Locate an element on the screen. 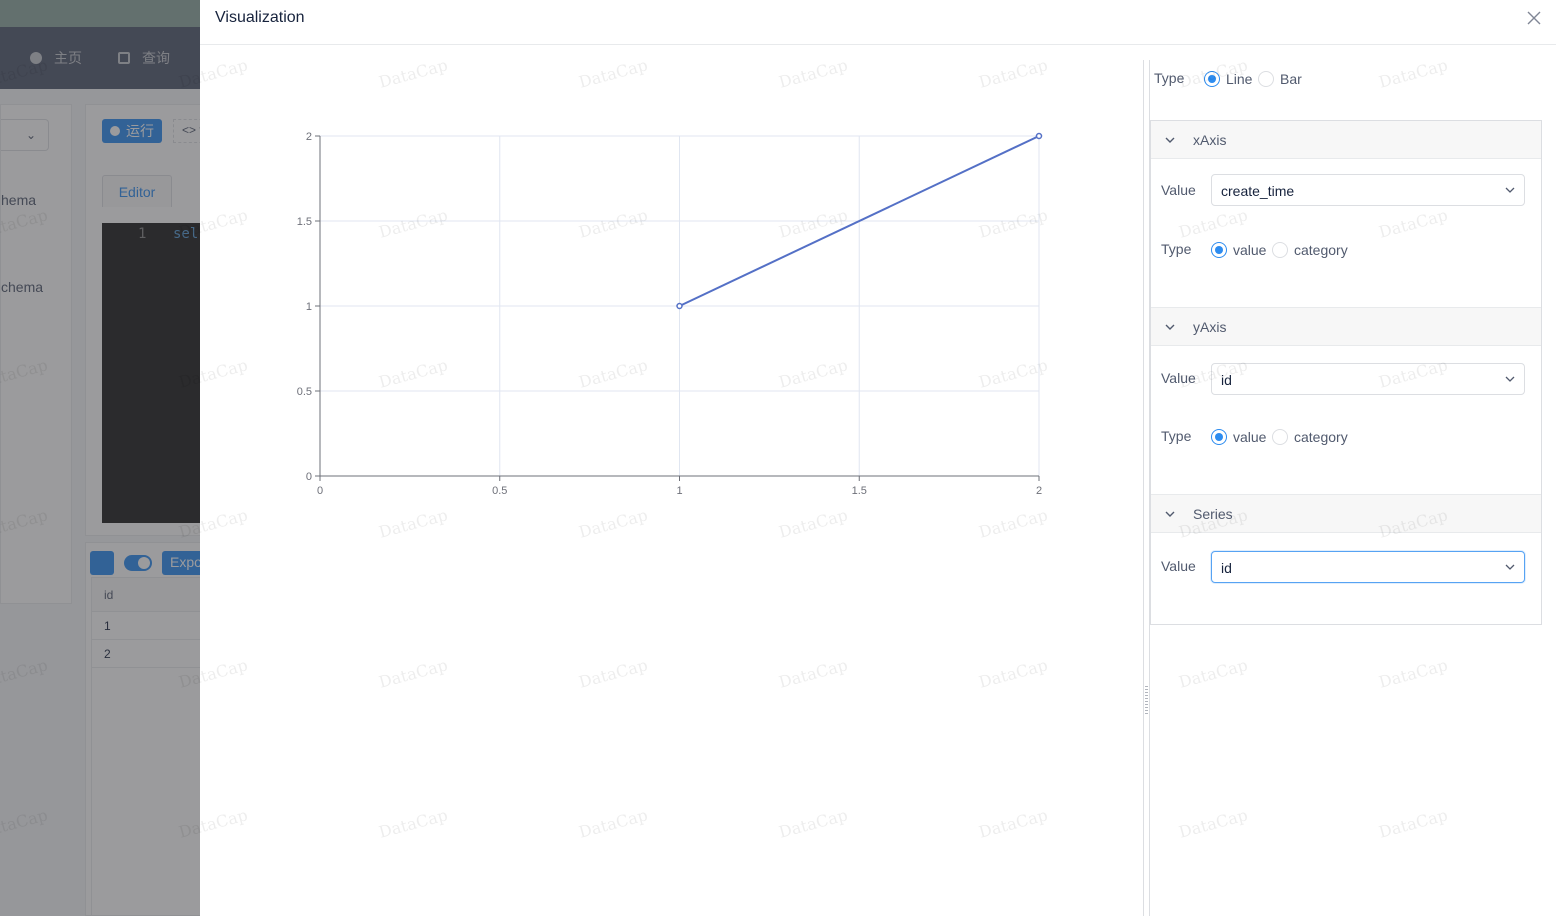  radio-line: Line is located at coordinates (1228, 79).